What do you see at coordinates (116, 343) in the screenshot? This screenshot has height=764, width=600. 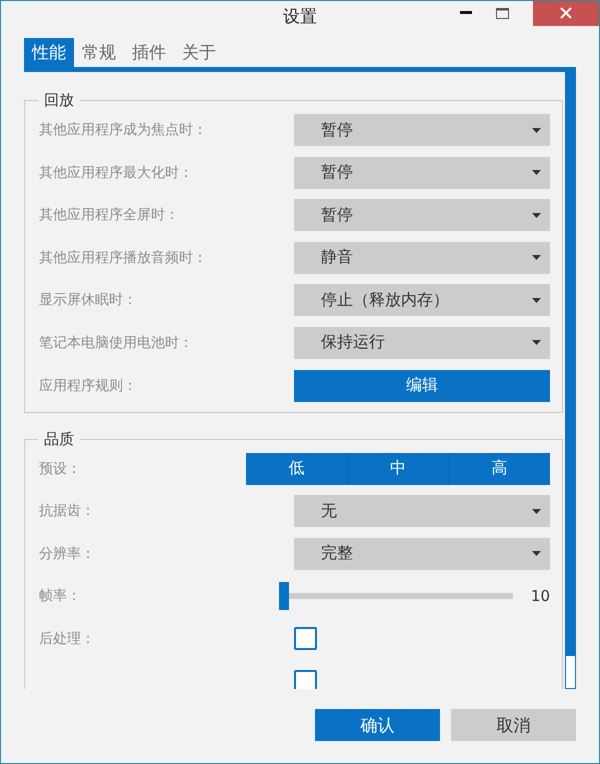 I see `setting-label: 笔记本电脑使用电池时：` at bounding box center [116, 343].